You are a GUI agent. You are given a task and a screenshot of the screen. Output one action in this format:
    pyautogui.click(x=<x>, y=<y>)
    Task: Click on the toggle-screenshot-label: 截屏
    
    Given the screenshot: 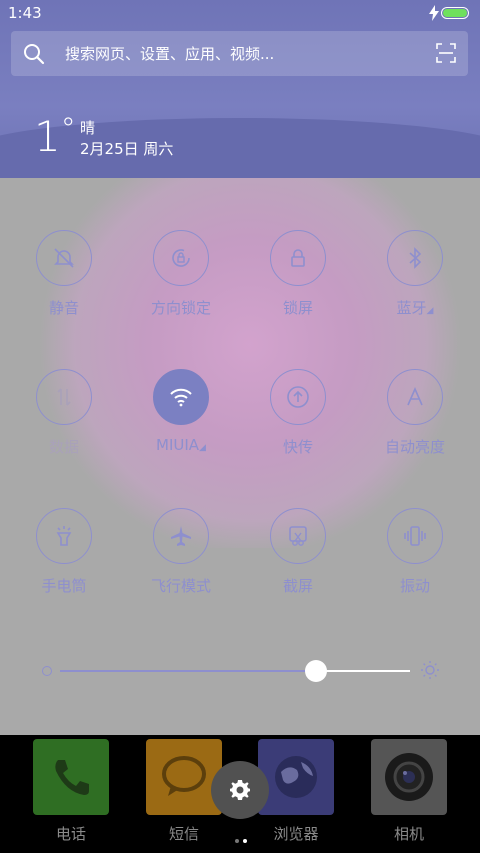 What is the action you would take?
    pyautogui.click(x=297, y=586)
    